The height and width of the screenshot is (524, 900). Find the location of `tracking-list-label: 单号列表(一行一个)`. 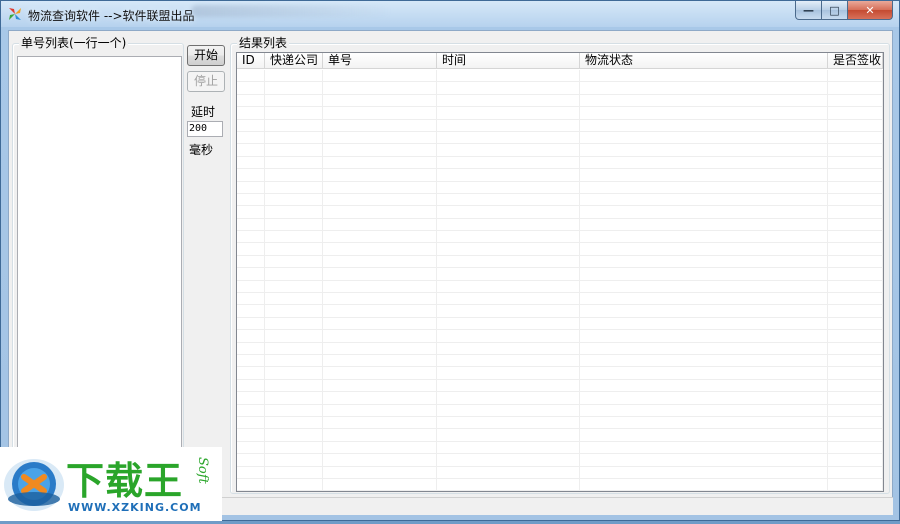

tracking-list-label: 单号列表(一行一个) is located at coordinates (74, 43).